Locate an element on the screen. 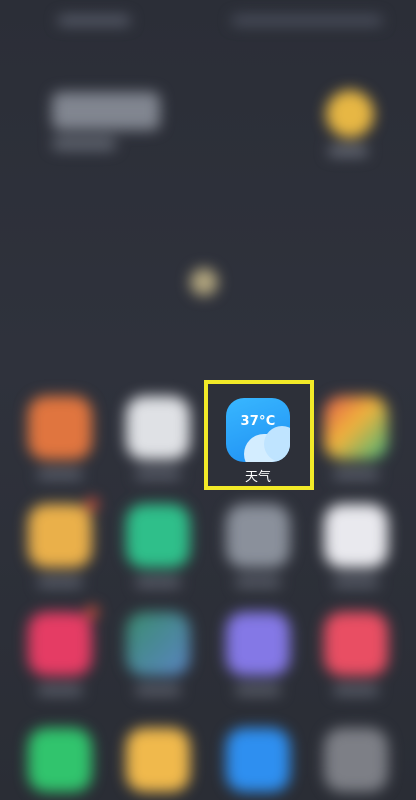 This screenshot has width=416, height=800. weather-widget-label is located at coordinates (348, 151).